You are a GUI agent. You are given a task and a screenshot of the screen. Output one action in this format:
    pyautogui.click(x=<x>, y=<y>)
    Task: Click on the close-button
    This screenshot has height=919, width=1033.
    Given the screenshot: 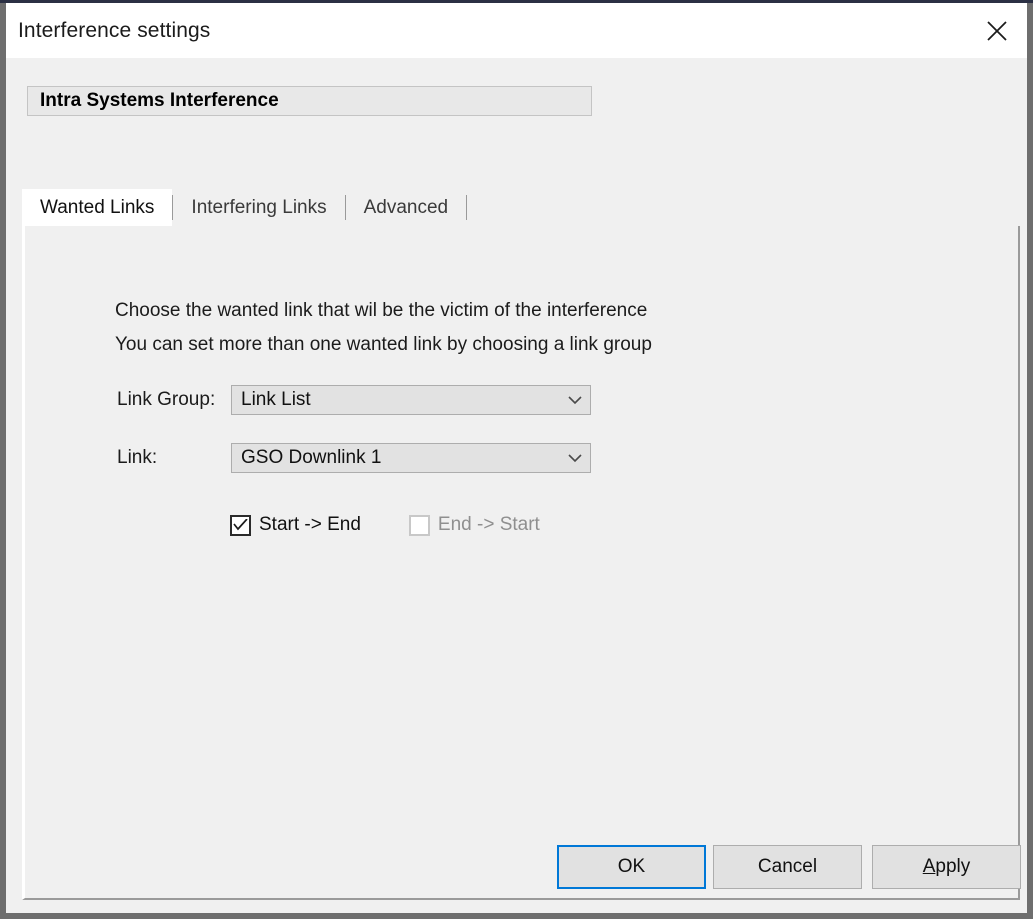 What is the action you would take?
    pyautogui.click(x=997, y=30)
    